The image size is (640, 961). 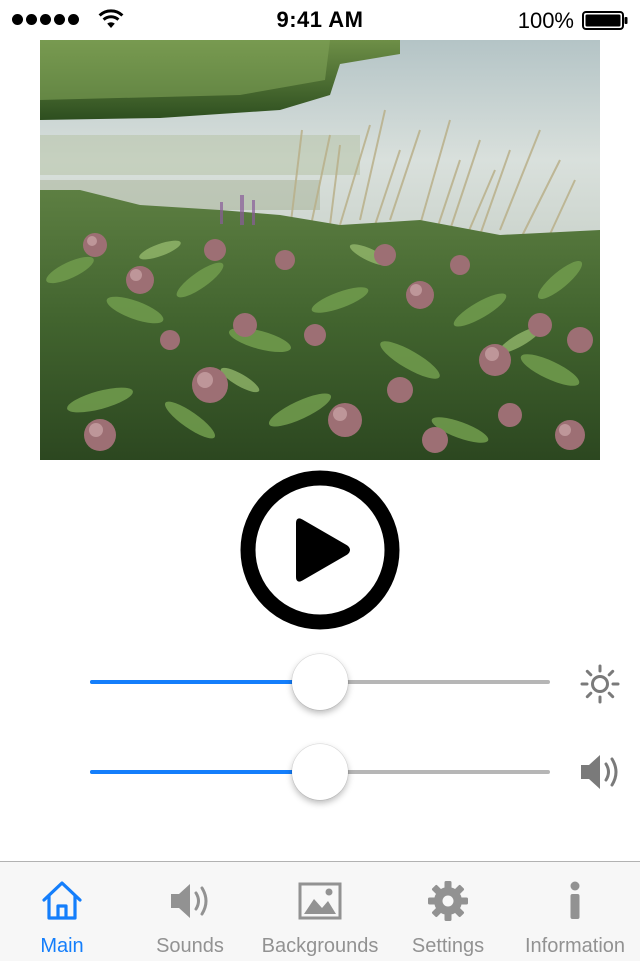 I want to click on play-button, so click(x=320, y=550).